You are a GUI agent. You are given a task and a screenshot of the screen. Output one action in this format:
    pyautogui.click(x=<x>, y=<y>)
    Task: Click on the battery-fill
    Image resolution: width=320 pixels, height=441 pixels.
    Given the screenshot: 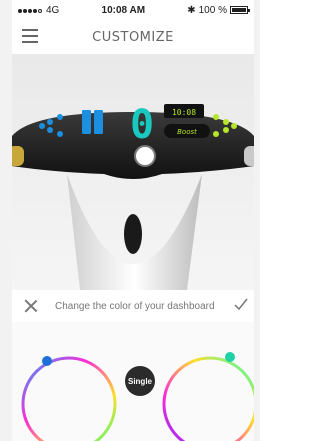 What is the action you would take?
    pyautogui.click(x=238, y=10)
    